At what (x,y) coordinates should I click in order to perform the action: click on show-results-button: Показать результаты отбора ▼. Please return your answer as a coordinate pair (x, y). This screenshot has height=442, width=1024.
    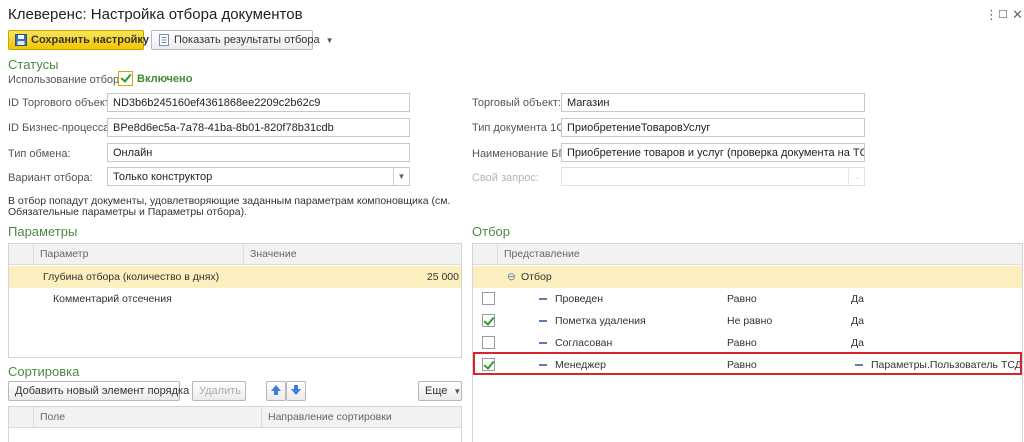
    Looking at the image, I should click on (242, 40).